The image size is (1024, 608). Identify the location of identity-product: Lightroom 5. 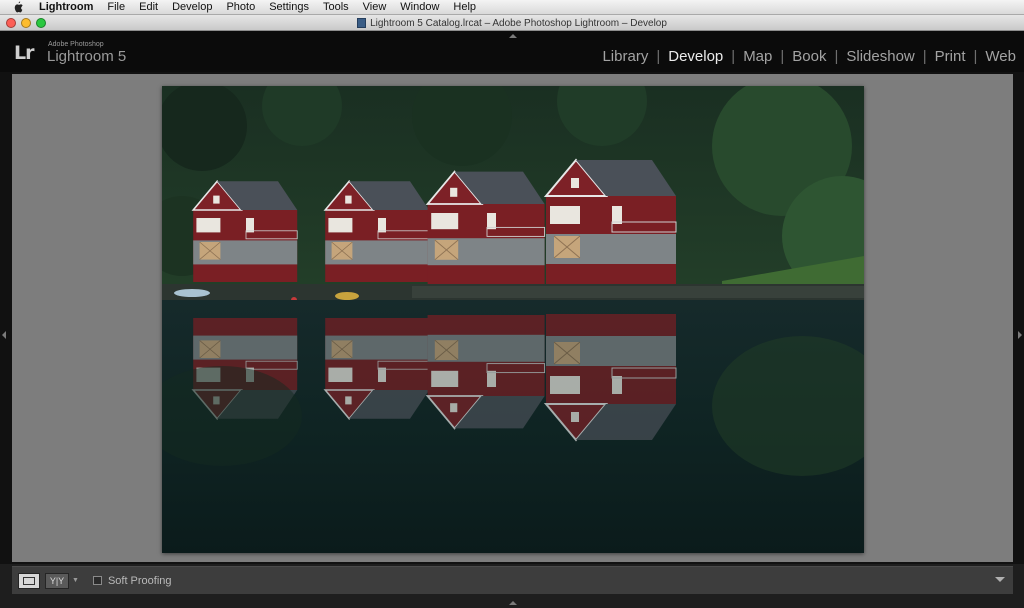
(87, 56).